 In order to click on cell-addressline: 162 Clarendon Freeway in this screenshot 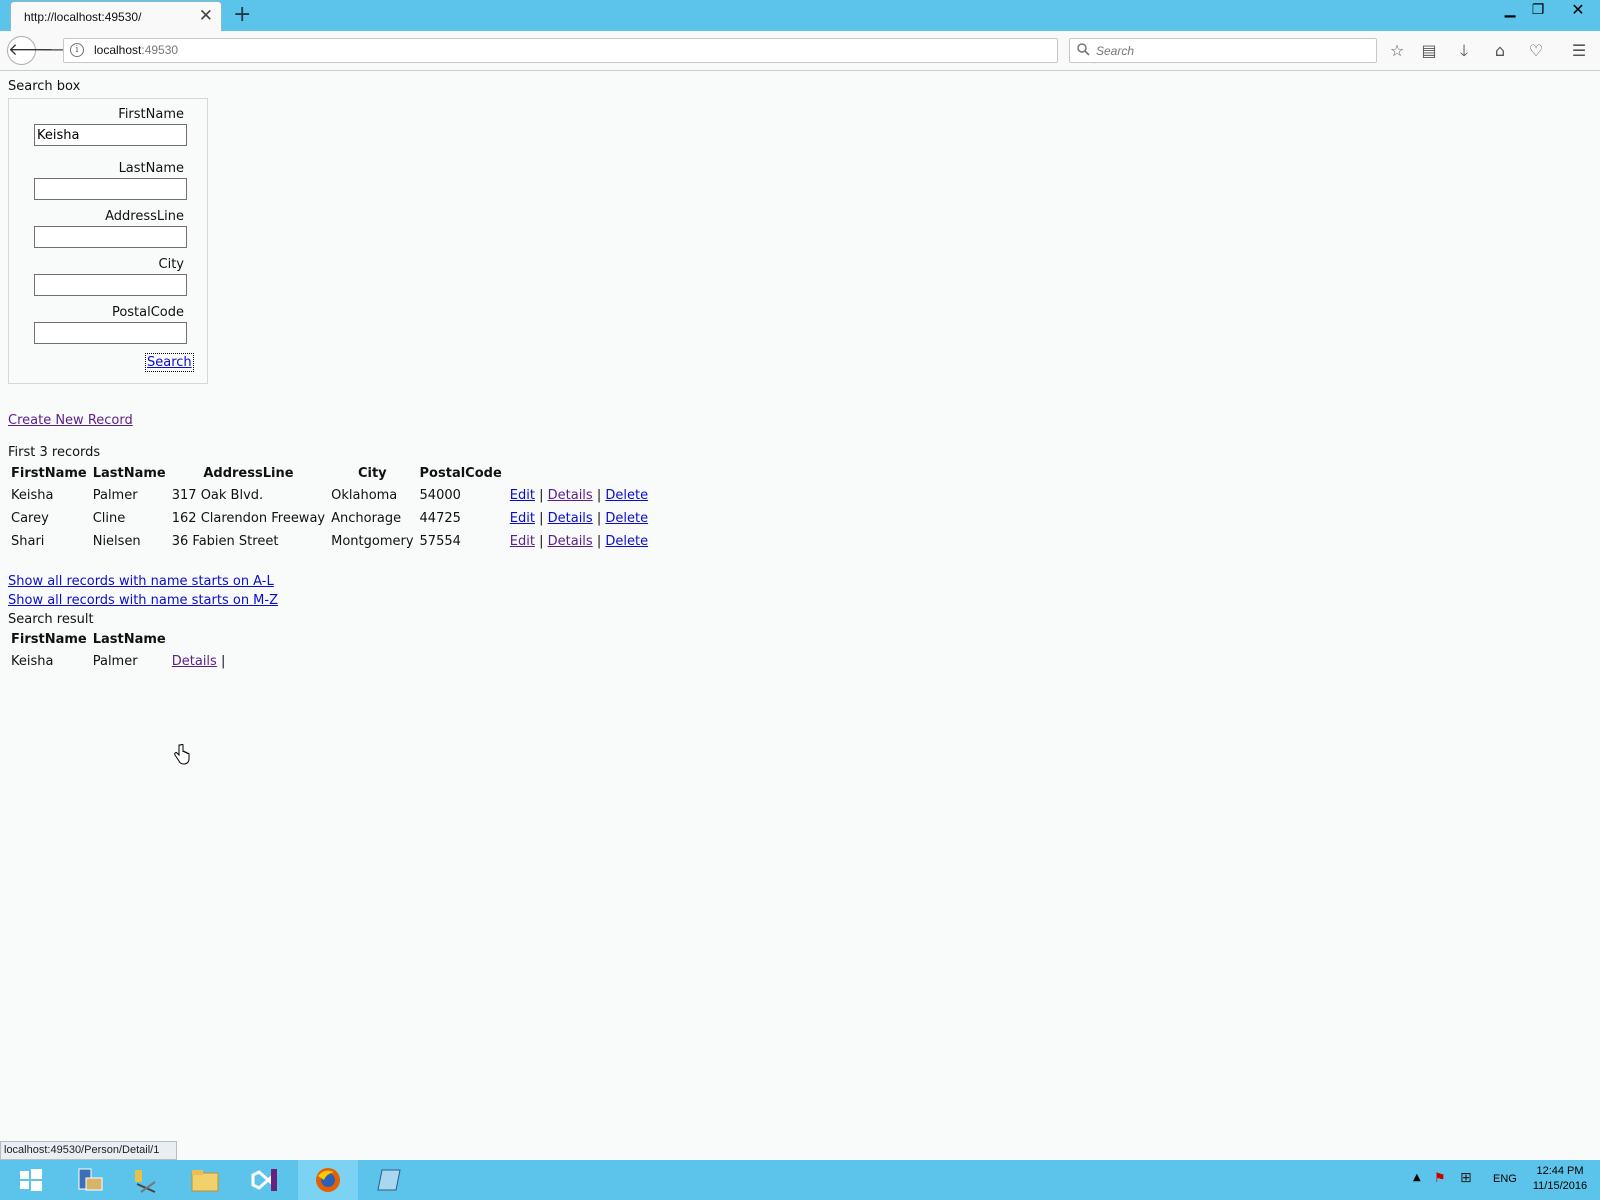, I will do `click(248, 518)`.